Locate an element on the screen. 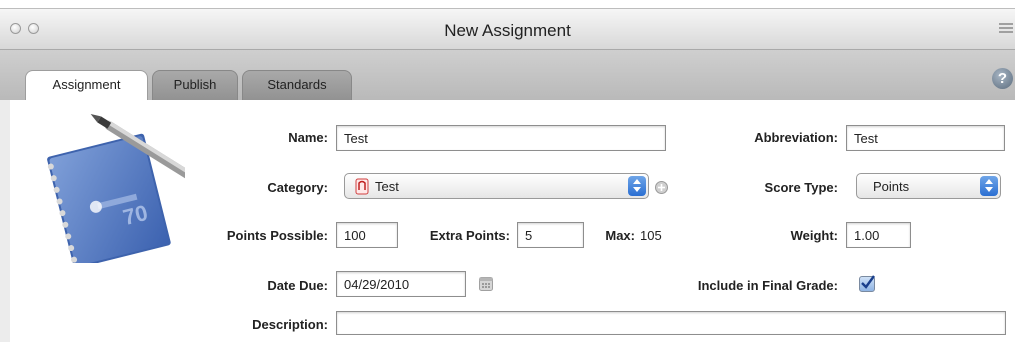 This screenshot has height=342, width=1015. tab-bar: Assignment Publish Standards ? is located at coordinates (507, 75).